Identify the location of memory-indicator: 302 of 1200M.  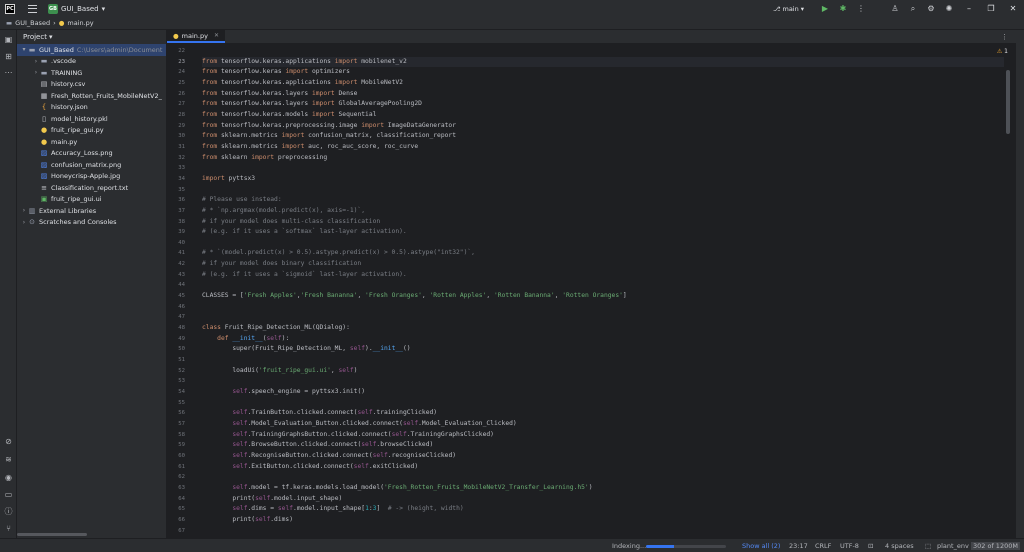
(995, 546).